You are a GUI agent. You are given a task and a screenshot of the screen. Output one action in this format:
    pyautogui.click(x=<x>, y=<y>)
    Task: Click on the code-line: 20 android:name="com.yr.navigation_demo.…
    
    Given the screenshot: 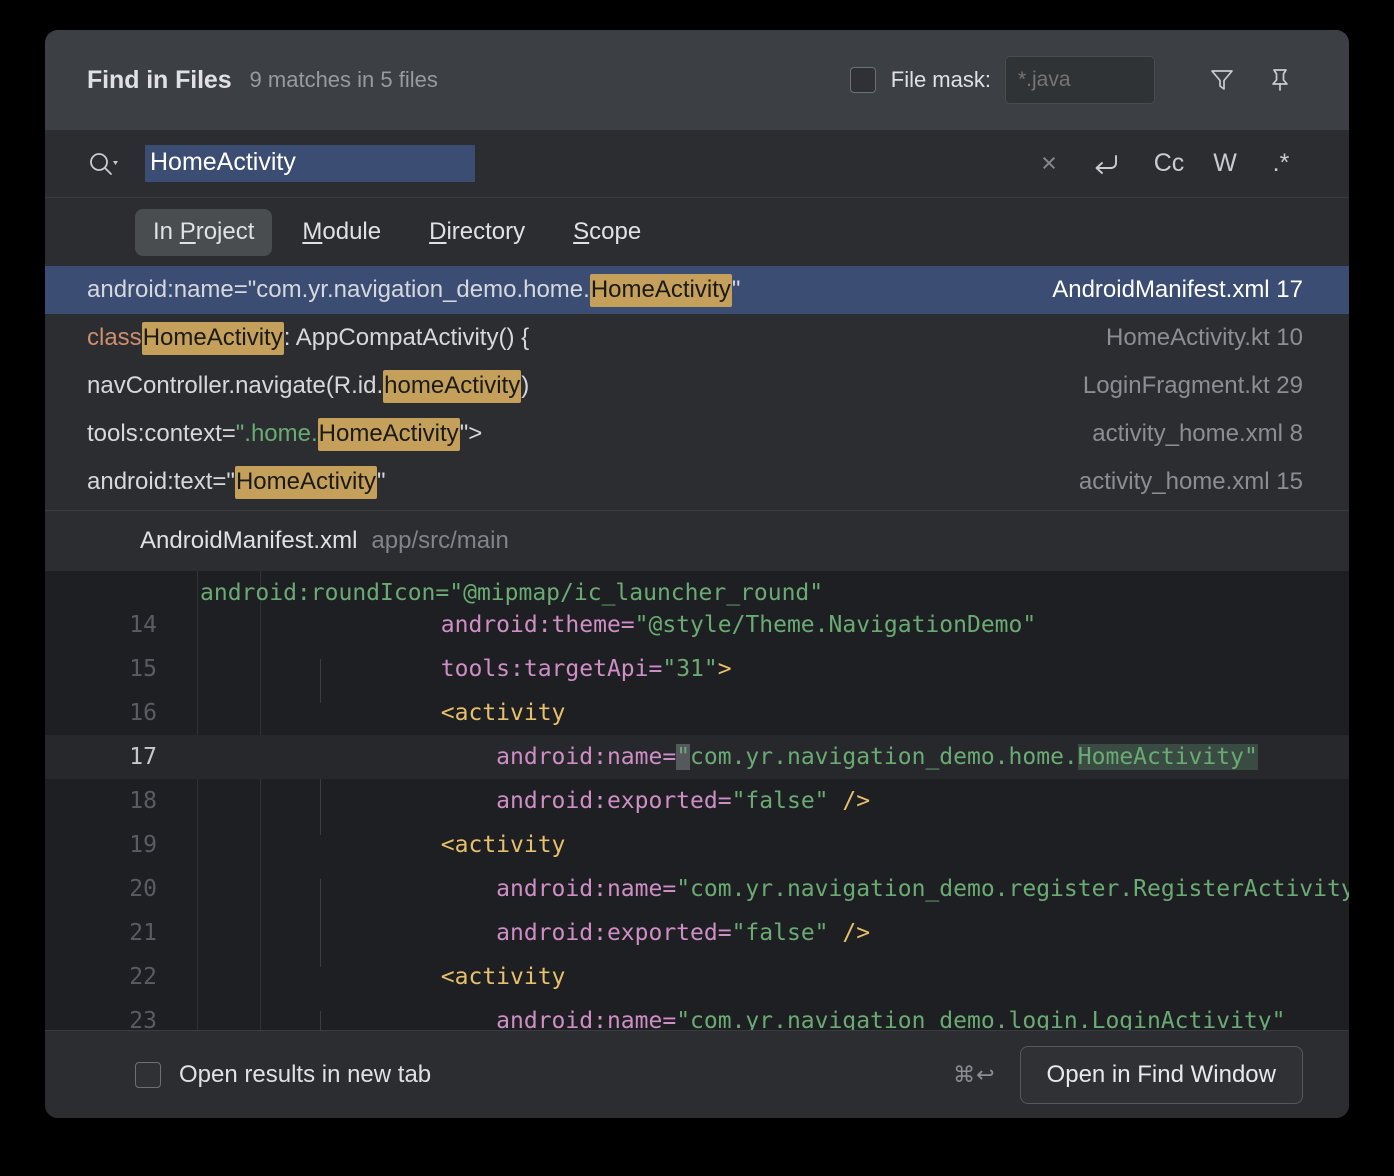 What is the action you would take?
    pyautogui.click(x=697, y=889)
    